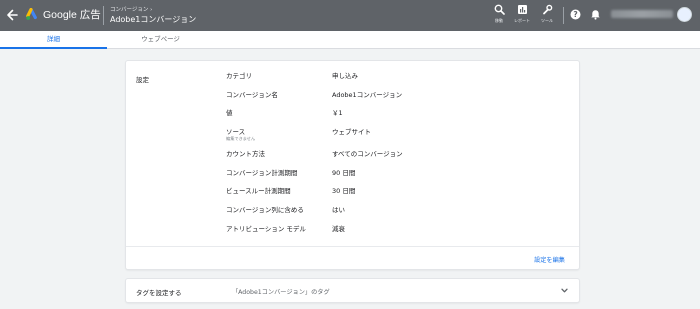 This screenshot has width=700, height=309. I want to click on page-title: Adobe1コンバージョン, so click(153, 19).